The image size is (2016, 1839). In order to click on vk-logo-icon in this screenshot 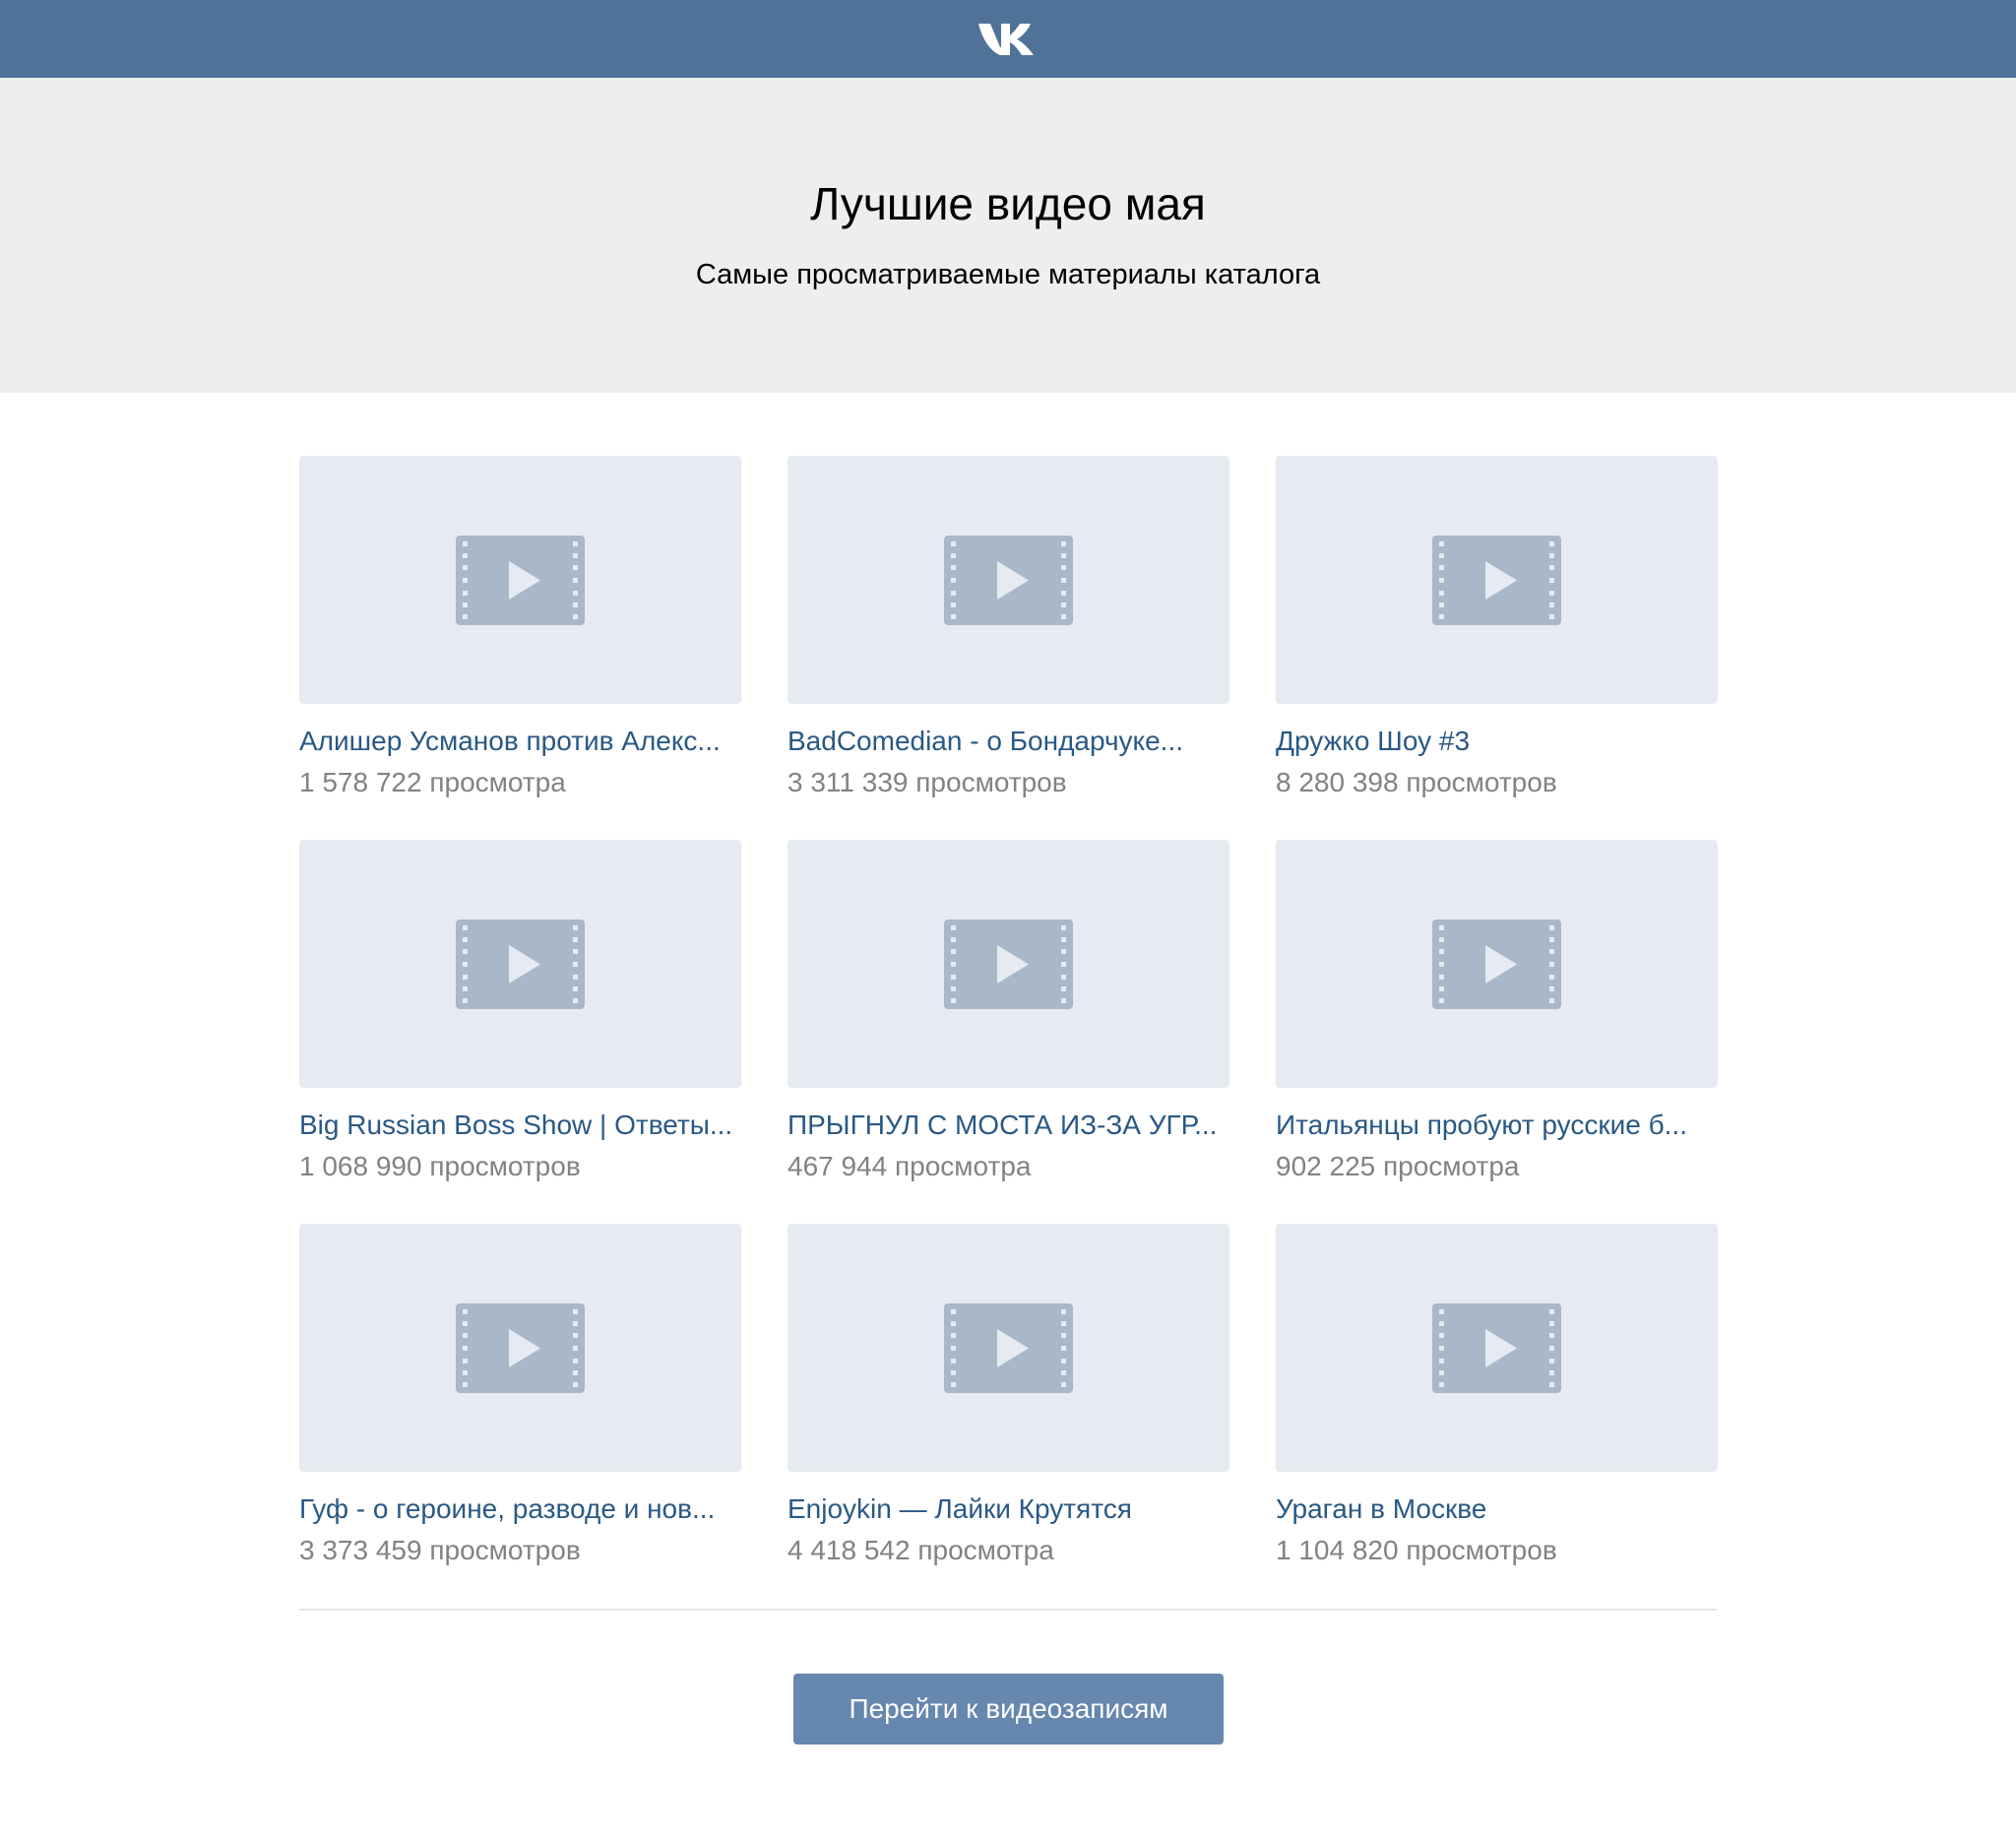, I will do `click(1008, 37)`.